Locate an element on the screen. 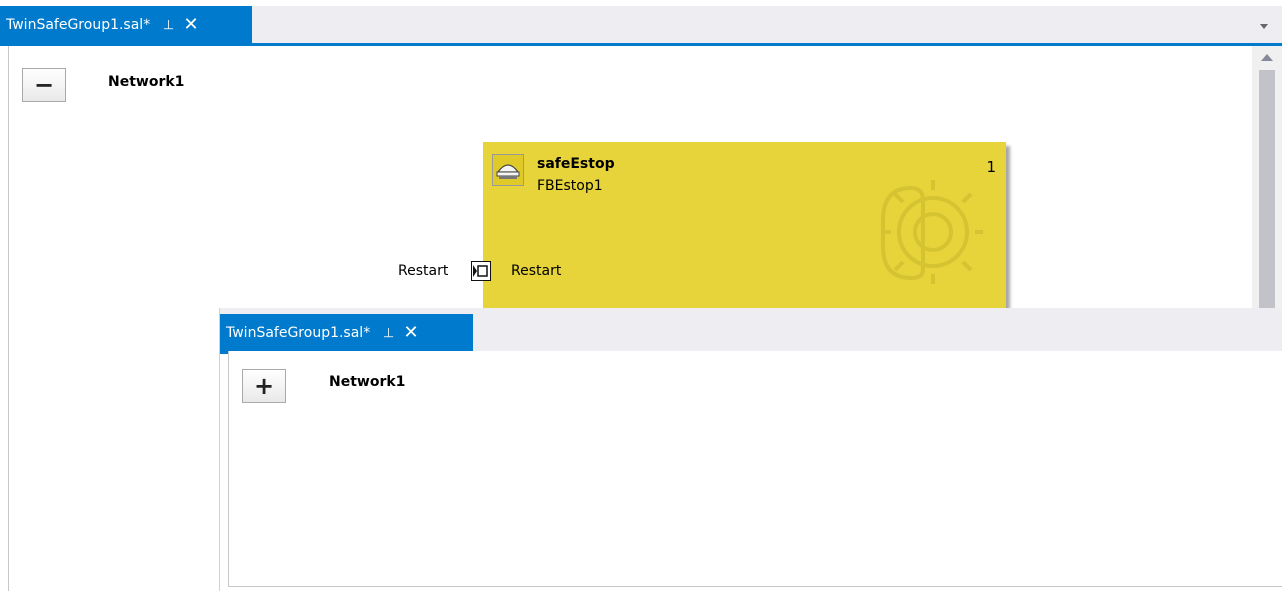 Image resolution: width=1282 pixels, height=591 pixels. function-block-safeestop: safeEstop FBEstop1 1 is located at coordinates (744, 232).